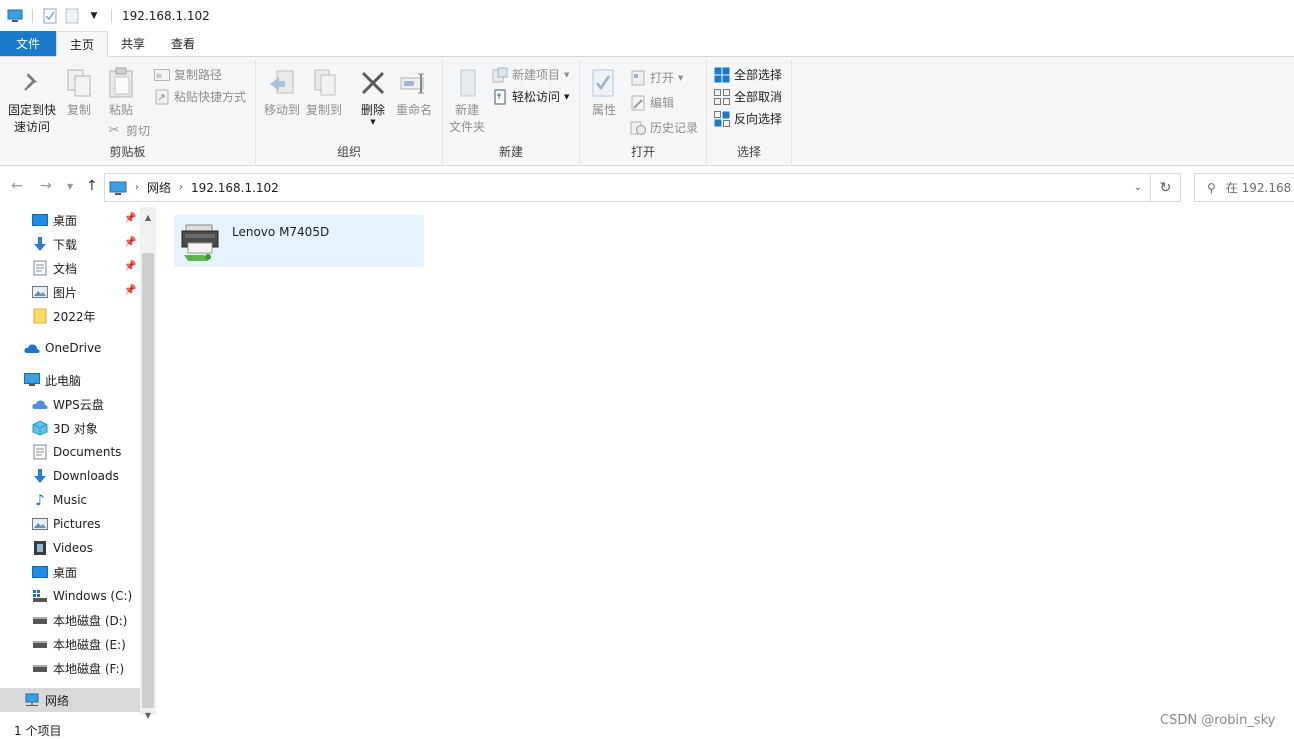  Describe the element at coordinates (70, 292) in the screenshot. I see `nav-item-pictures: 图片 📌` at that location.